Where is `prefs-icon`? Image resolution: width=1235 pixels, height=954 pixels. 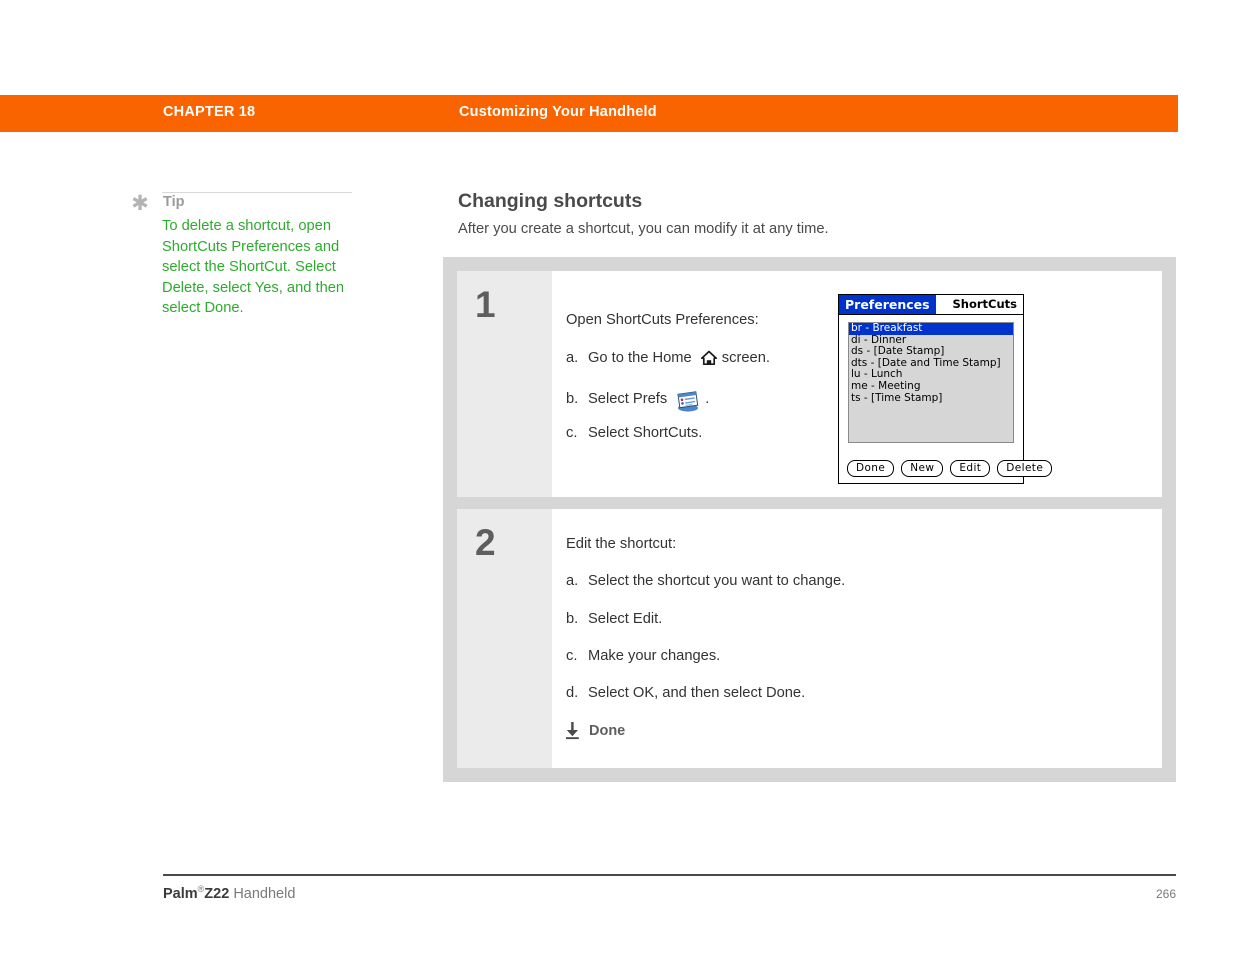
prefs-icon is located at coordinates (688, 402).